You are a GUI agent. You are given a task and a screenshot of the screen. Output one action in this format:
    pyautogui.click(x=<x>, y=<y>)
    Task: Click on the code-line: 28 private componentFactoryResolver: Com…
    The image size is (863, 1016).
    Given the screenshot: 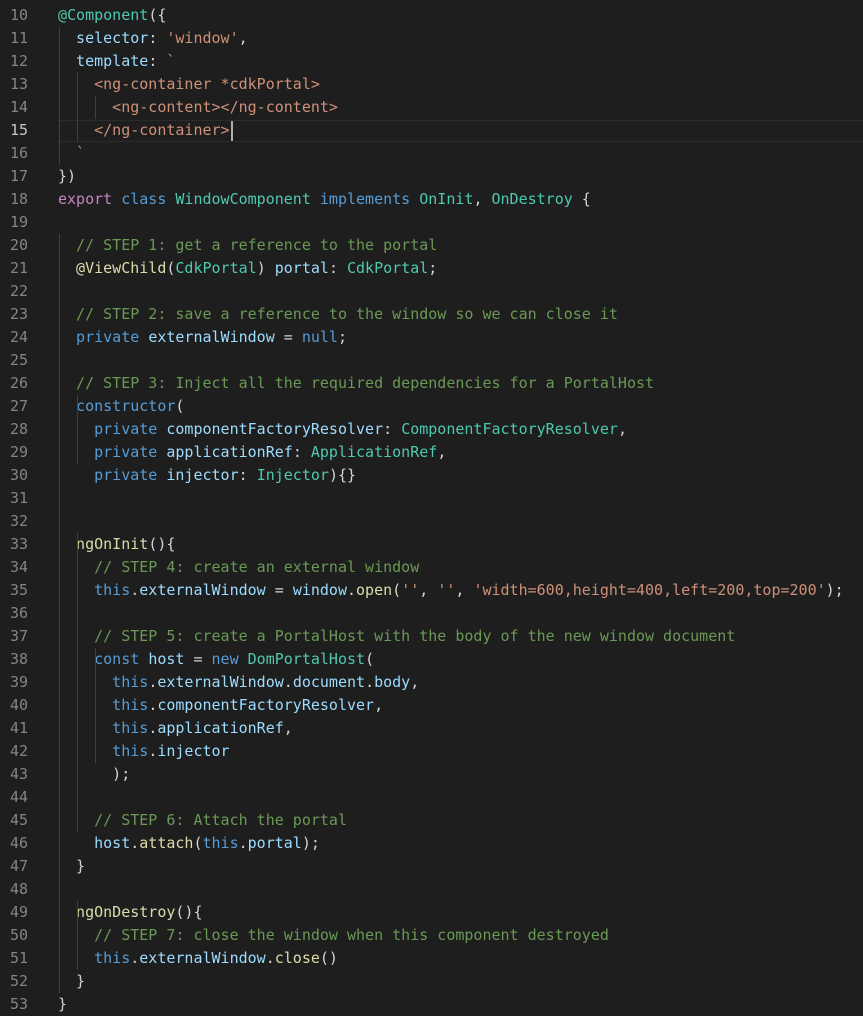 What is the action you would take?
    pyautogui.click(x=431, y=429)
    